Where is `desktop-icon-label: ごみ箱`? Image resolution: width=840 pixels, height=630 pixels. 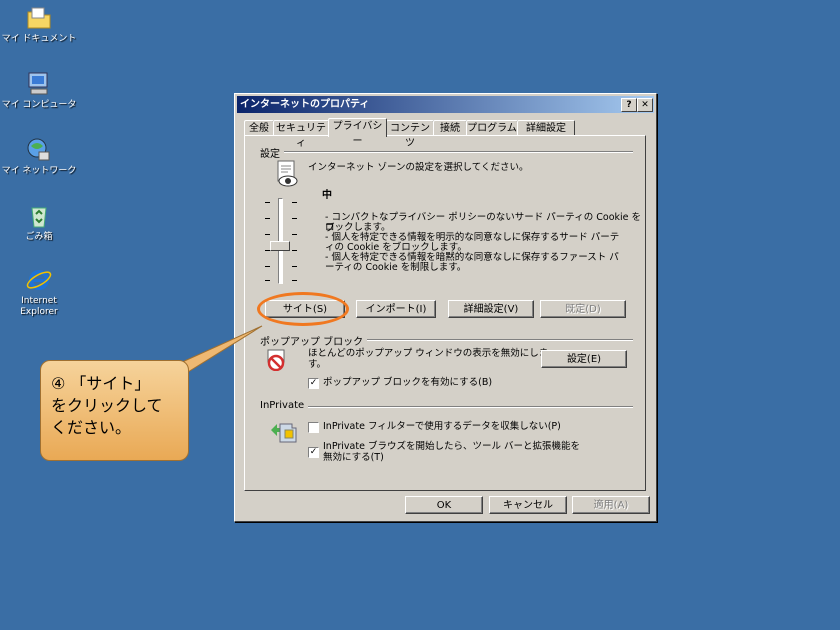
desktop-icon-label: ごみ箱 is located at coordinates (39, 237).